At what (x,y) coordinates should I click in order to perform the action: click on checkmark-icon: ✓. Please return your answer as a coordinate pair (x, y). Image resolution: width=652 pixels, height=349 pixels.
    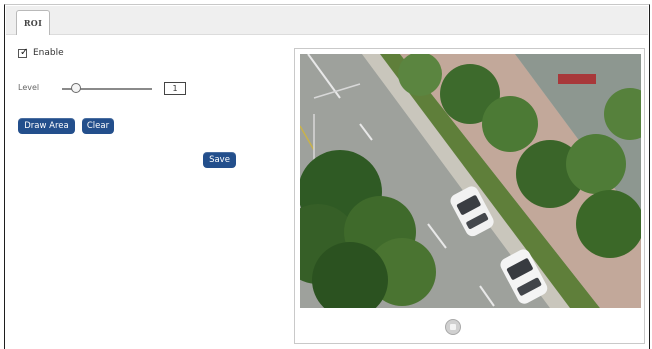
    Looking at the image, I should click on (24, 52).